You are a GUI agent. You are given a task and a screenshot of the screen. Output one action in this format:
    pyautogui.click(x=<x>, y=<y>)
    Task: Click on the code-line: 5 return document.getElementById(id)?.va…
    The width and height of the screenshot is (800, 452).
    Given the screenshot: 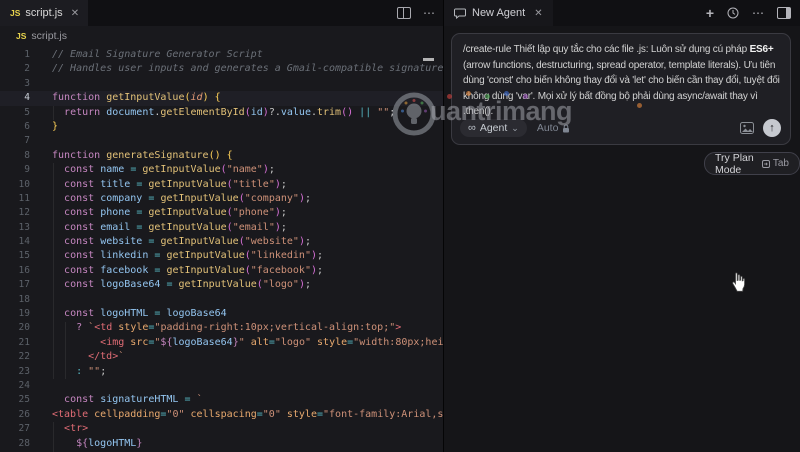 What is the action you would take?
    pyautogui.click(x=221, y=113)
    